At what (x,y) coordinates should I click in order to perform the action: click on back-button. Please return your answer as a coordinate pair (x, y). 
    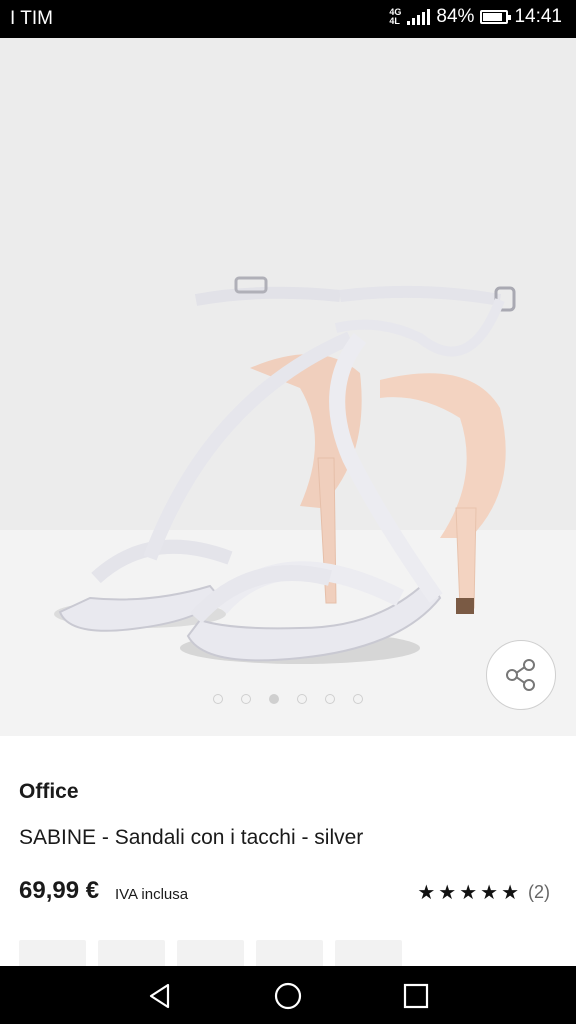
    Looking at the image, I should click on (160, 996).